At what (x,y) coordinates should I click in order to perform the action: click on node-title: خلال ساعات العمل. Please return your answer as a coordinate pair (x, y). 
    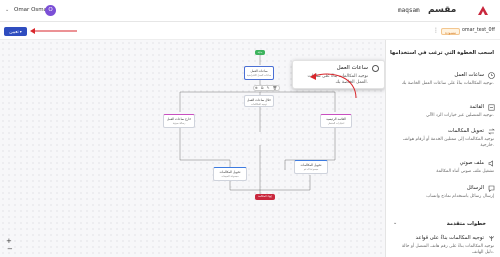
    Looking at the image, I should click on (259, 100).